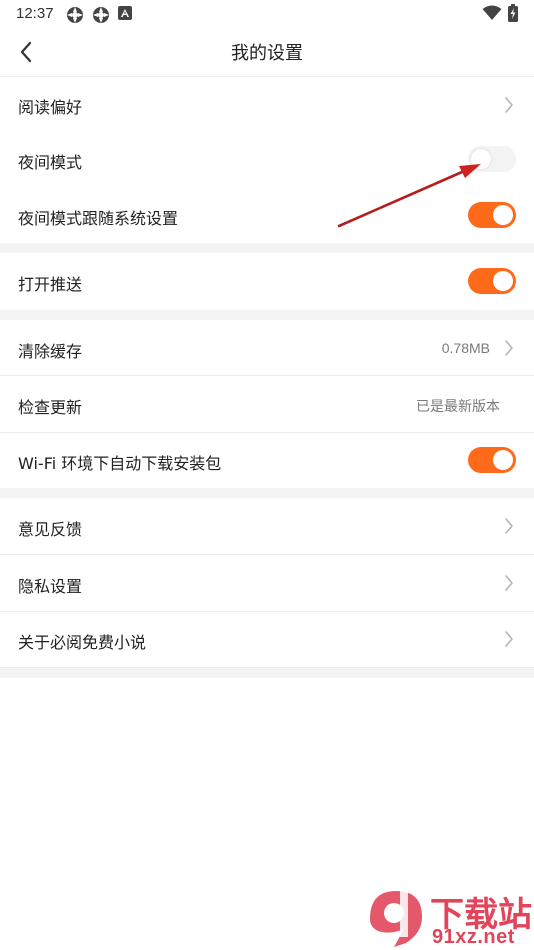 The height and width of the screenshot is (950, 534). I want to click on navigation-bar: 我的设置, so click(267, 52).